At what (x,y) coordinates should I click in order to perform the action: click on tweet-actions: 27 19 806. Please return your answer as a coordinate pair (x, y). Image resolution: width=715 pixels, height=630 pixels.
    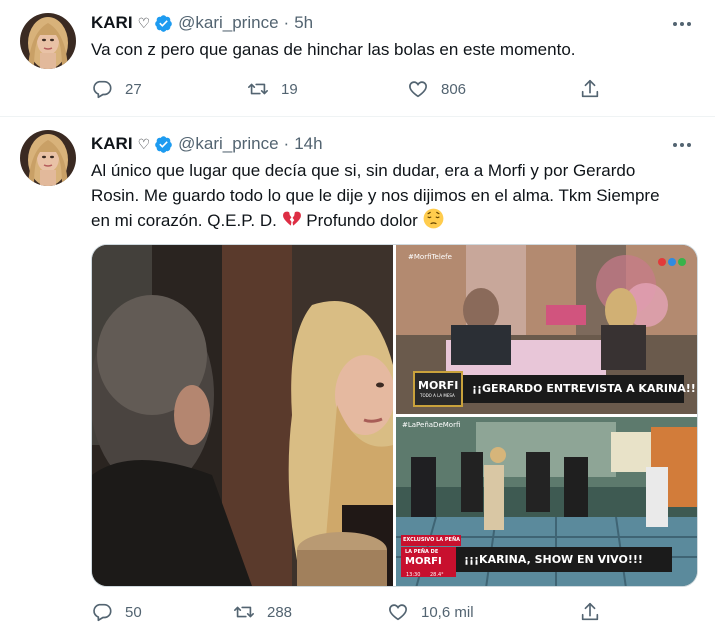
    Looking at the image, I should click on (351, 90).